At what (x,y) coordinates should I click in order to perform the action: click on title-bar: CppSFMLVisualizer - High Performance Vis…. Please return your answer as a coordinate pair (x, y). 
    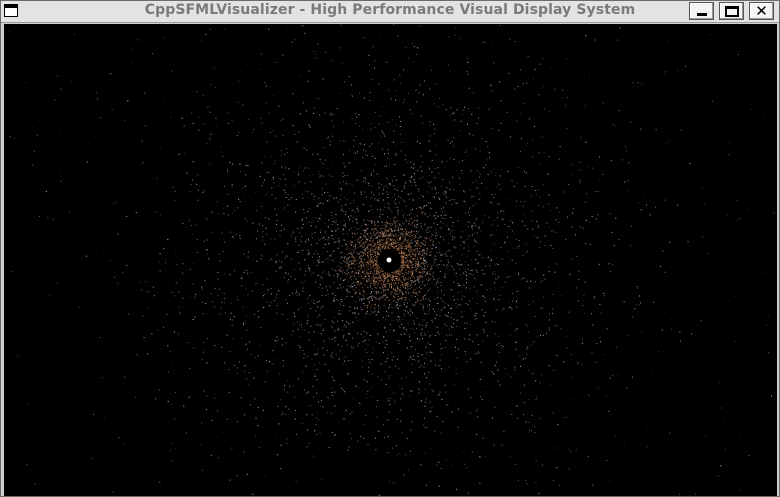
    Looking at the image, I should click on (390, 12).